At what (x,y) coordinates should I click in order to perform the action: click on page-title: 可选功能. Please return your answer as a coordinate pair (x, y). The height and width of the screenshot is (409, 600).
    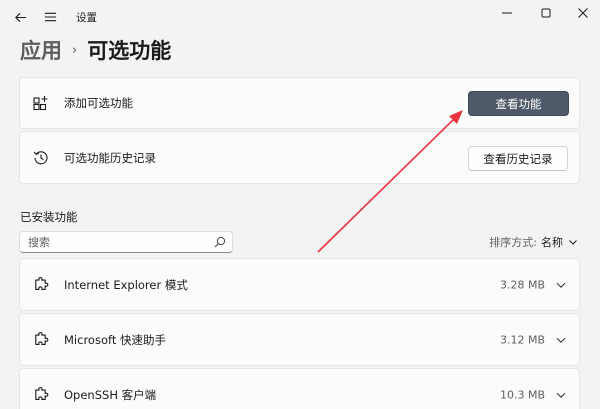
    Looking at the image, I should click on (129, 51).